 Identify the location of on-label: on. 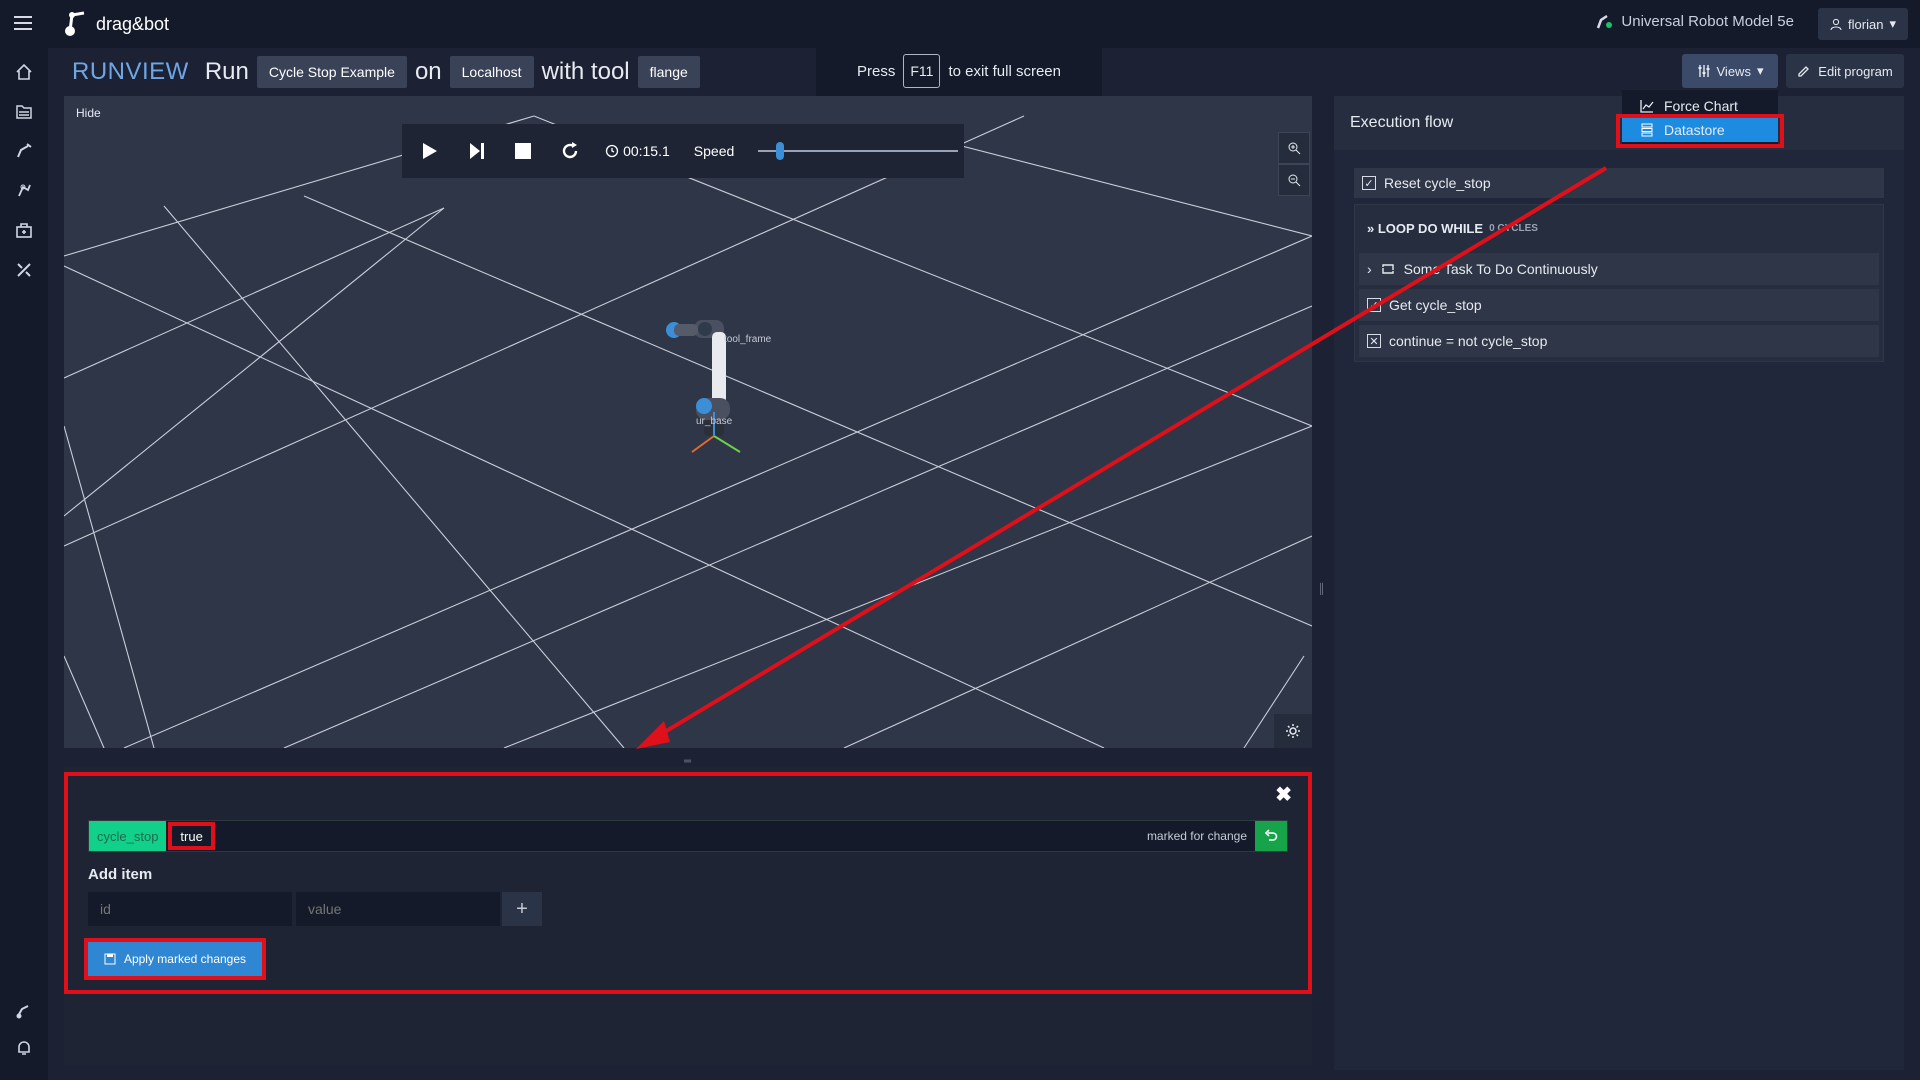
(428, 71).